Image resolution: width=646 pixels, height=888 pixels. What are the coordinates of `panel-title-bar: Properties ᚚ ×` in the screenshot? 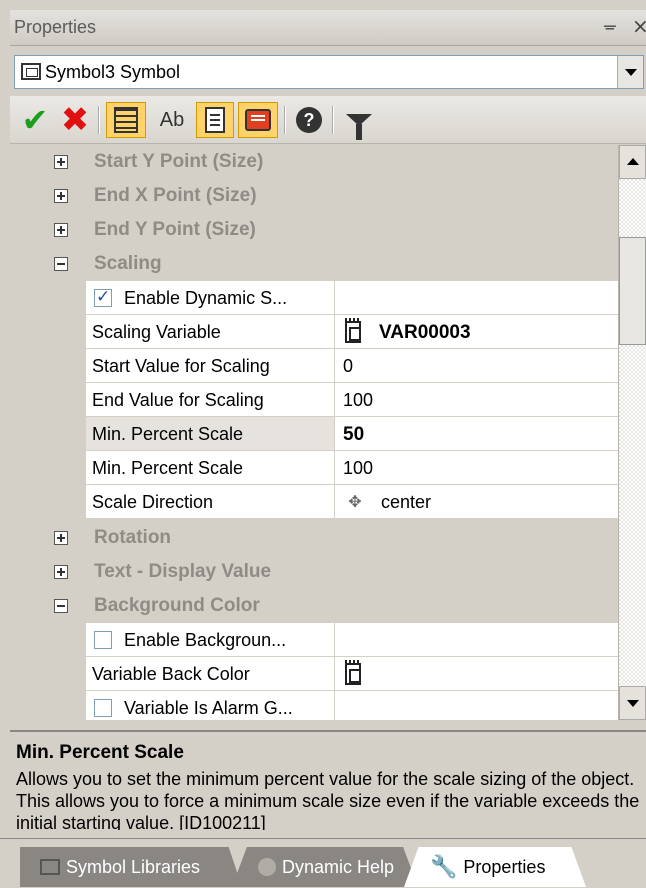 It's located at (328, 28).